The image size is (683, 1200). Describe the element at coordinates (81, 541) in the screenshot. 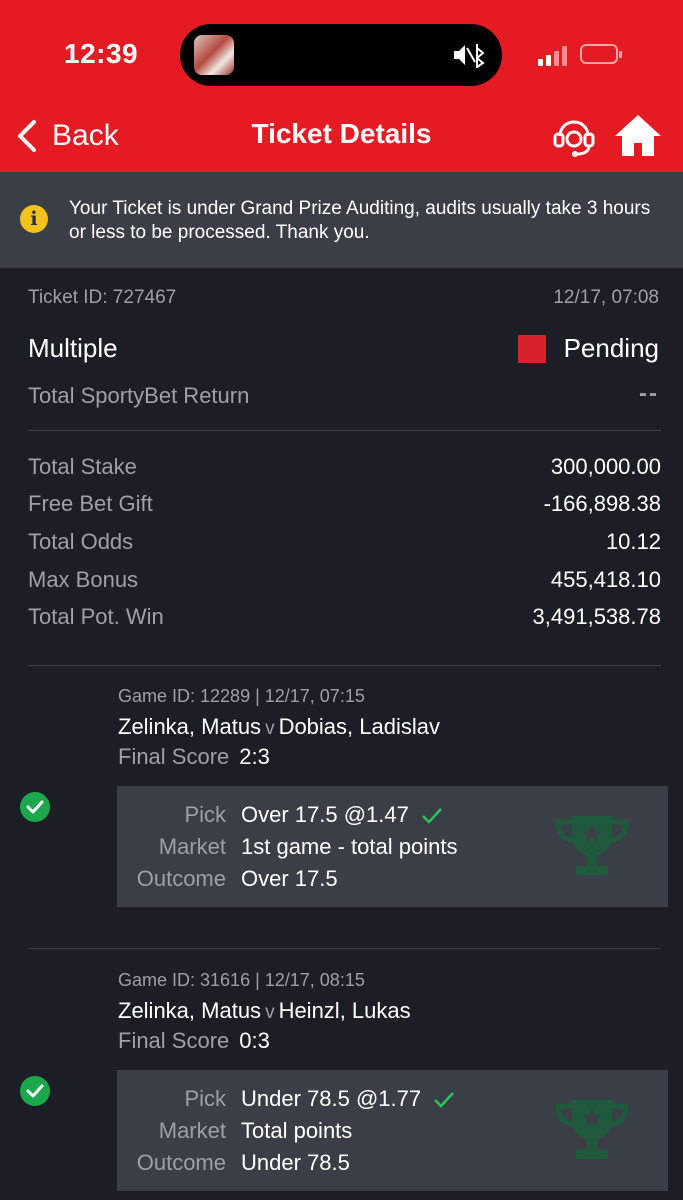

I see `summary-label: Total Odds` at that location.